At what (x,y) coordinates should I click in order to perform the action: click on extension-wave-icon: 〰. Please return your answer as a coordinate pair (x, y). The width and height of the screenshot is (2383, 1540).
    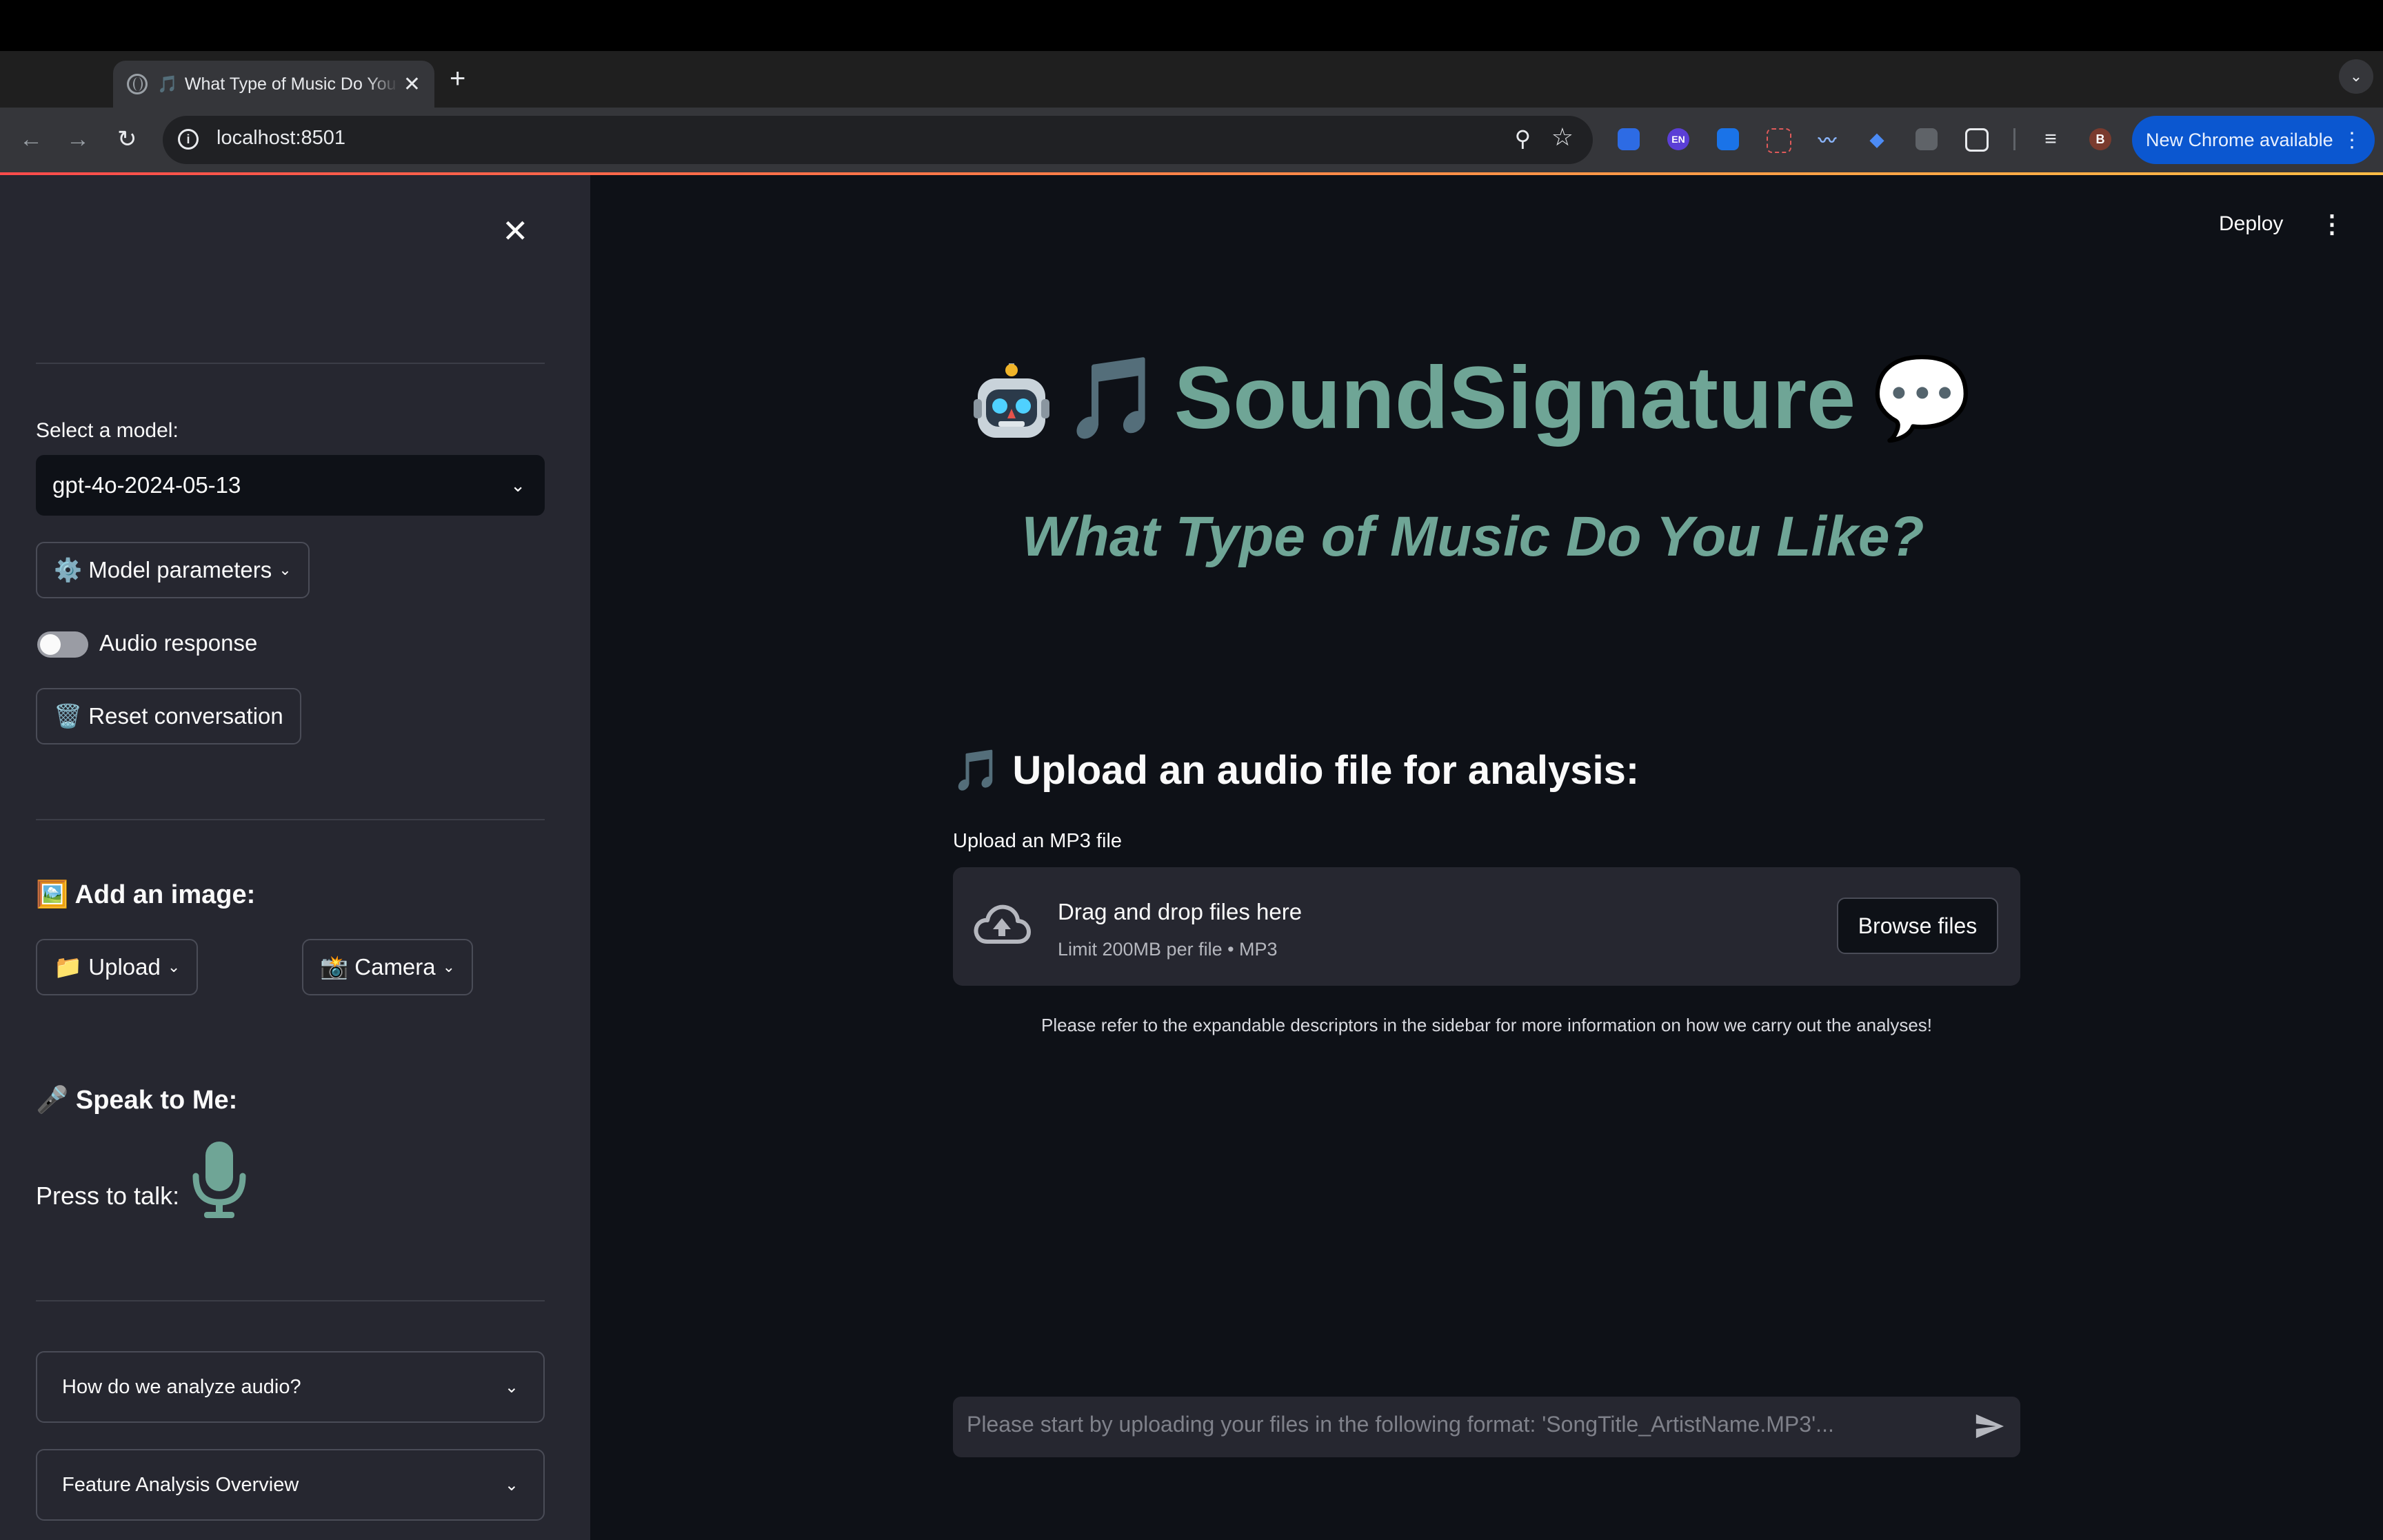
    Looking at the image, I should click on (1827, 140).